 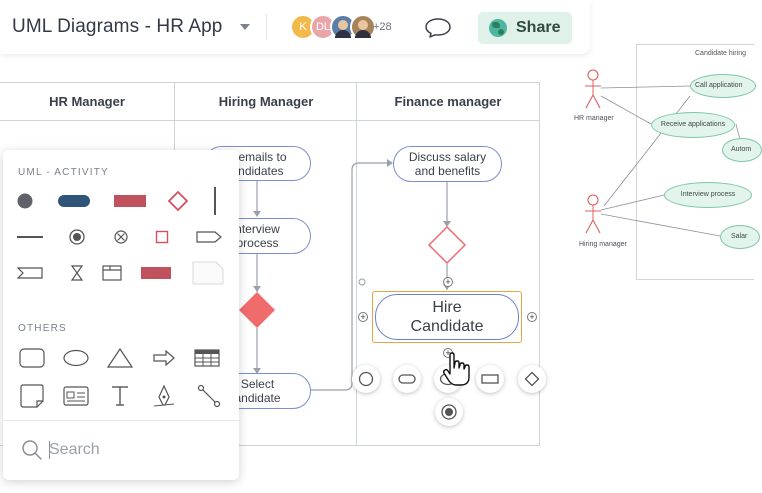 I want to click on add-connector-left-handle: +, so click(x=363, y=317).